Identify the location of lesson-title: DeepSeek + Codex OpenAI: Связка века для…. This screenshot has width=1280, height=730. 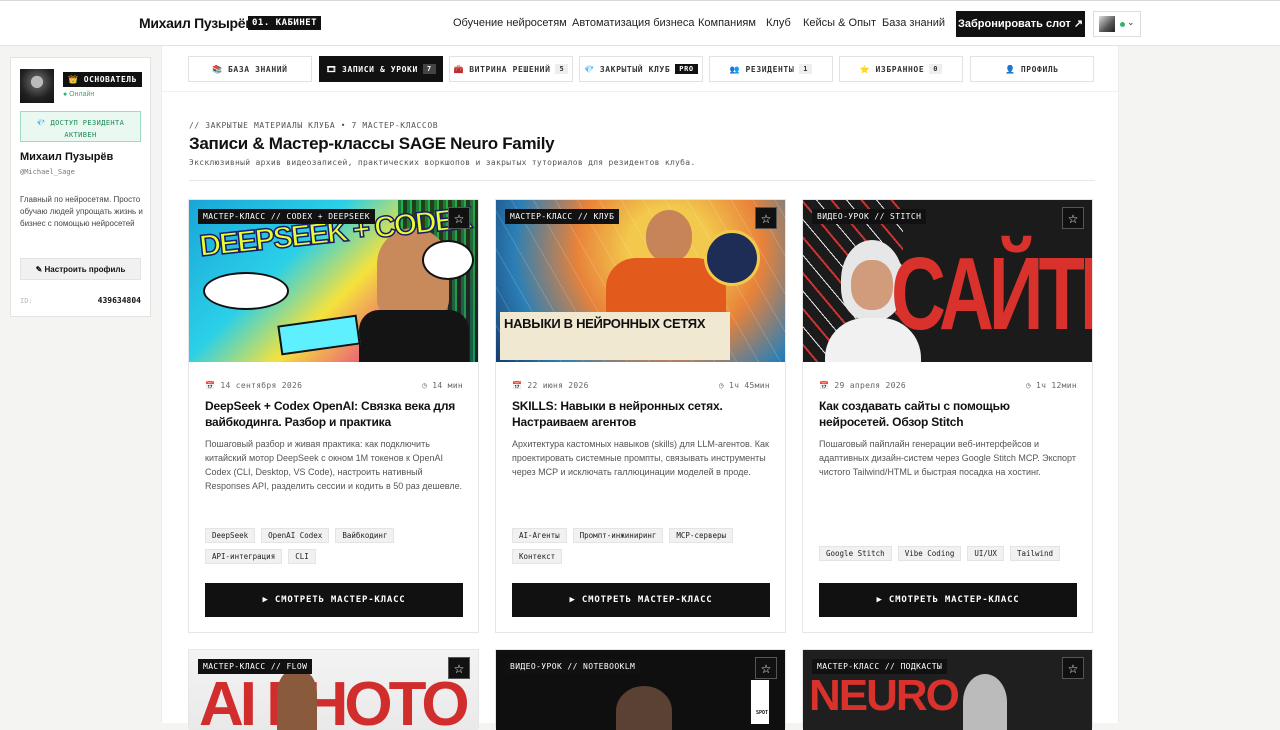
(336, 414).